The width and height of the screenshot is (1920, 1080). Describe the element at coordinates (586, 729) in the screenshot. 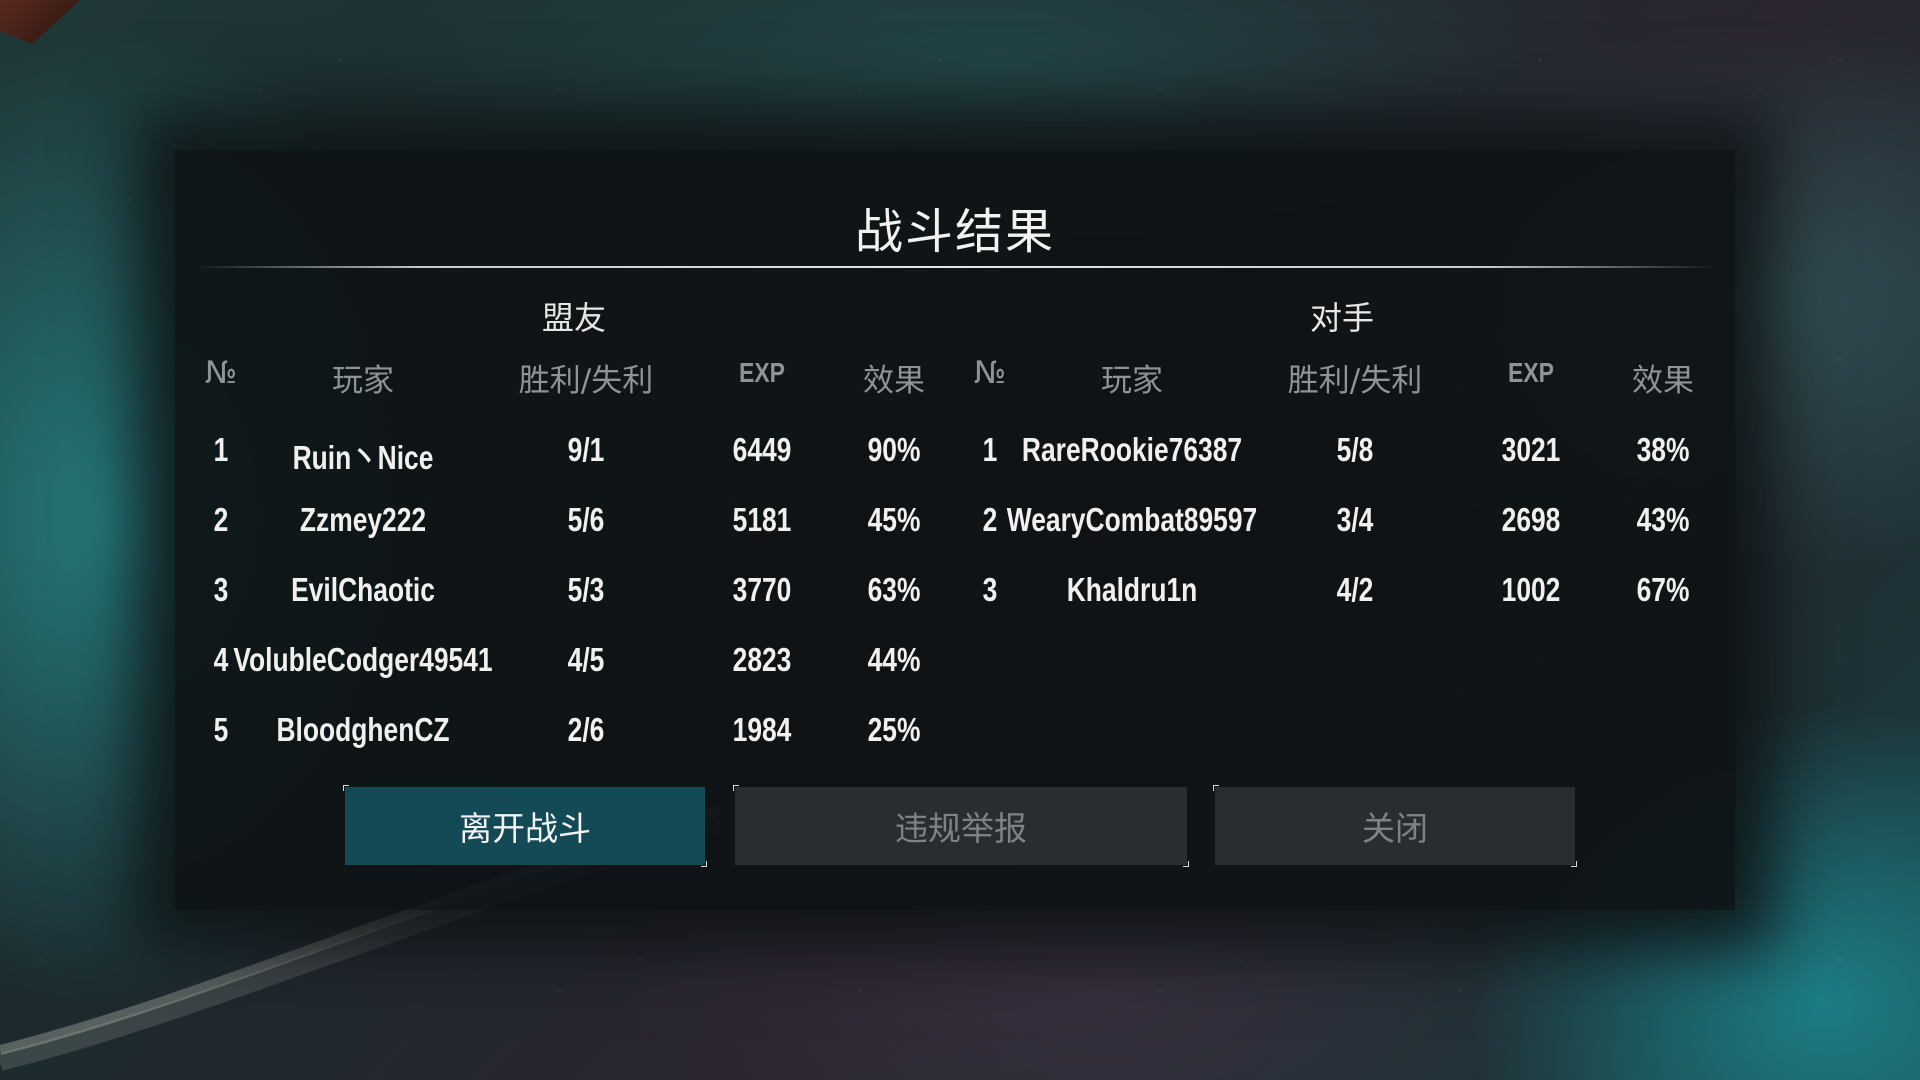

I see `row-winloss: 2/6` at that location.